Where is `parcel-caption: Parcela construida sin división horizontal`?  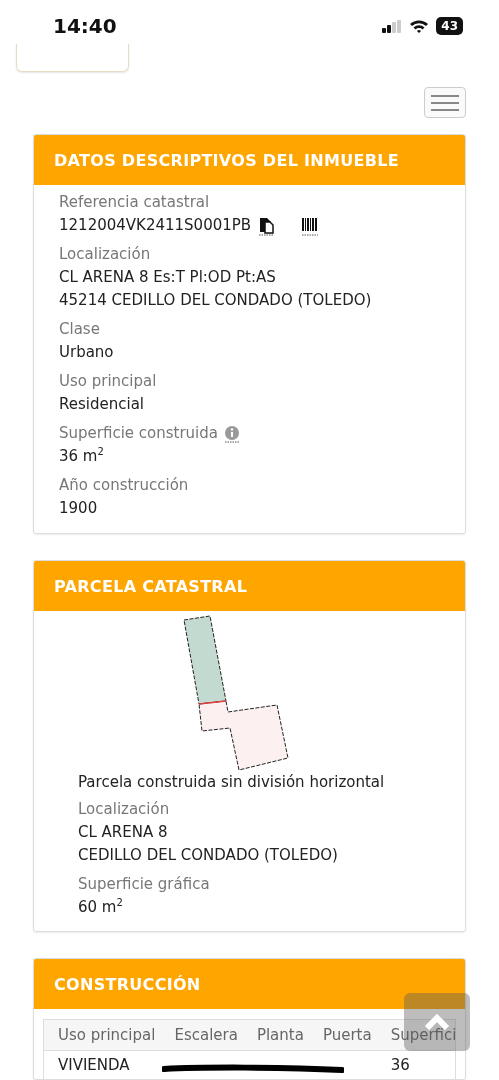 parcel-caption: Parcela construida sin división horizontal is located at coordinates (232, 782).